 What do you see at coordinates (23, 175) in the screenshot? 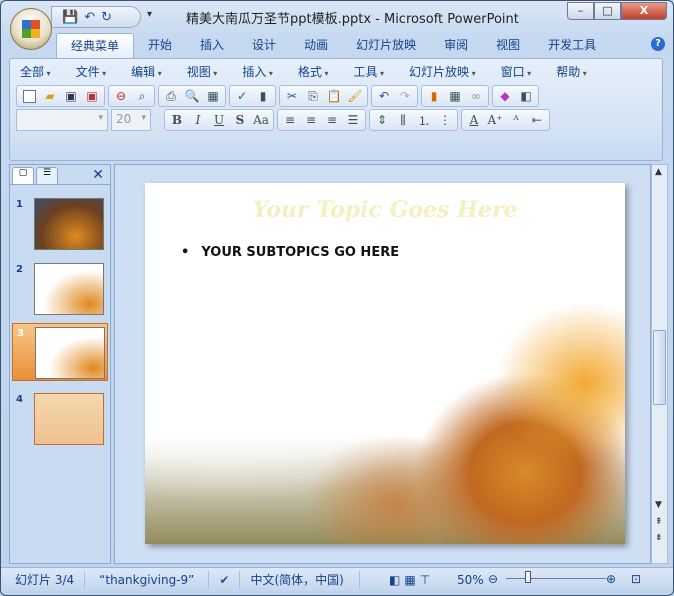
I see `slides-tab: ▢` at bounding box center [23, 175].